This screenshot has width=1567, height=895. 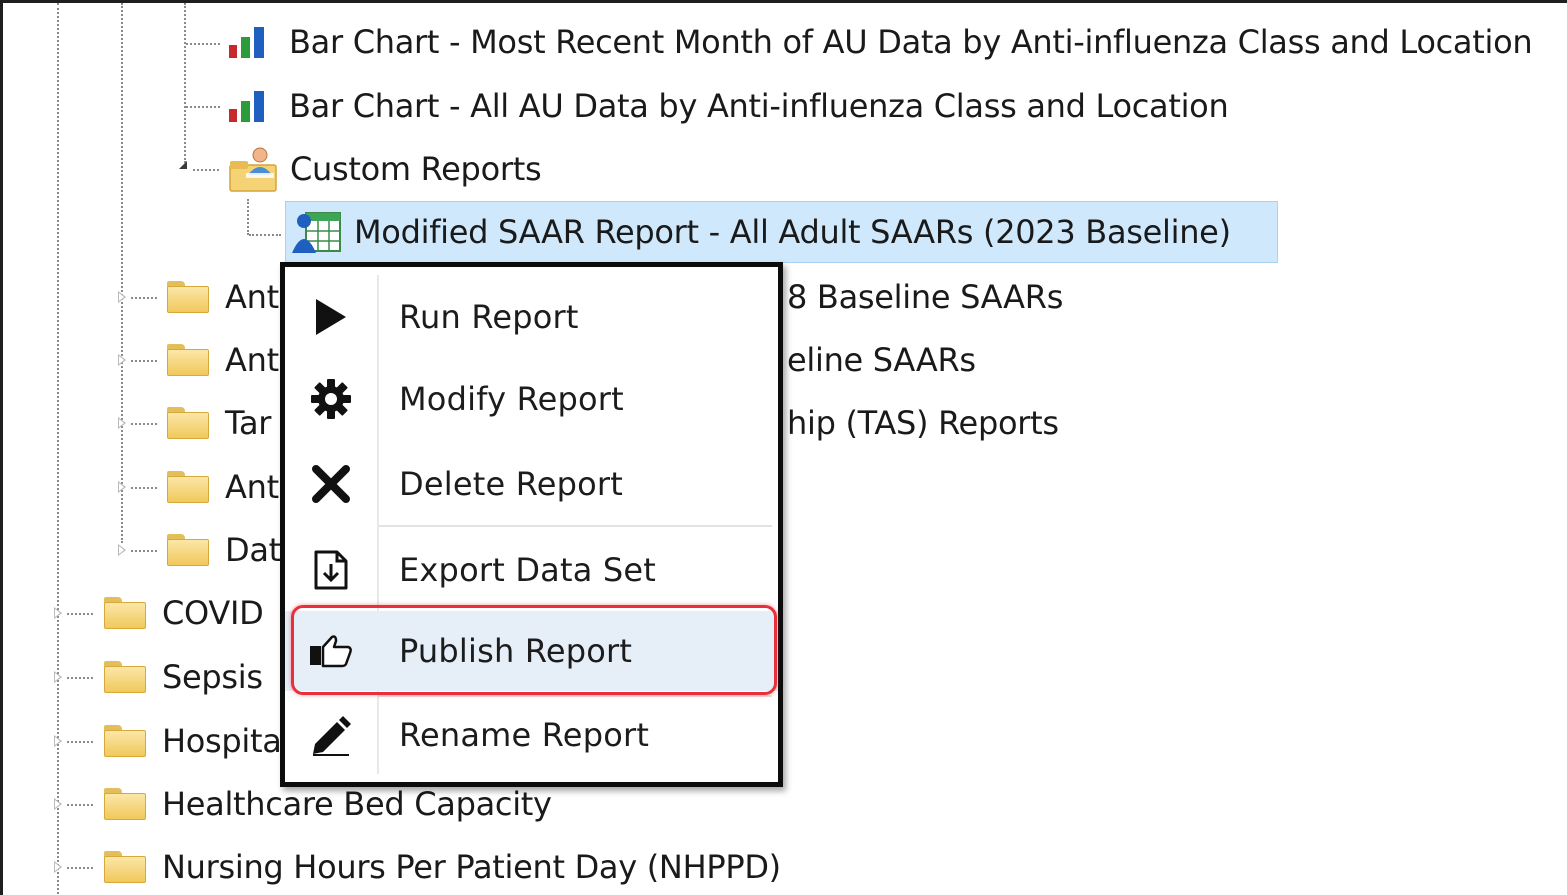 I want to click on menu-item-export-data-set: Export Data Set, so click(x=531, y=570).